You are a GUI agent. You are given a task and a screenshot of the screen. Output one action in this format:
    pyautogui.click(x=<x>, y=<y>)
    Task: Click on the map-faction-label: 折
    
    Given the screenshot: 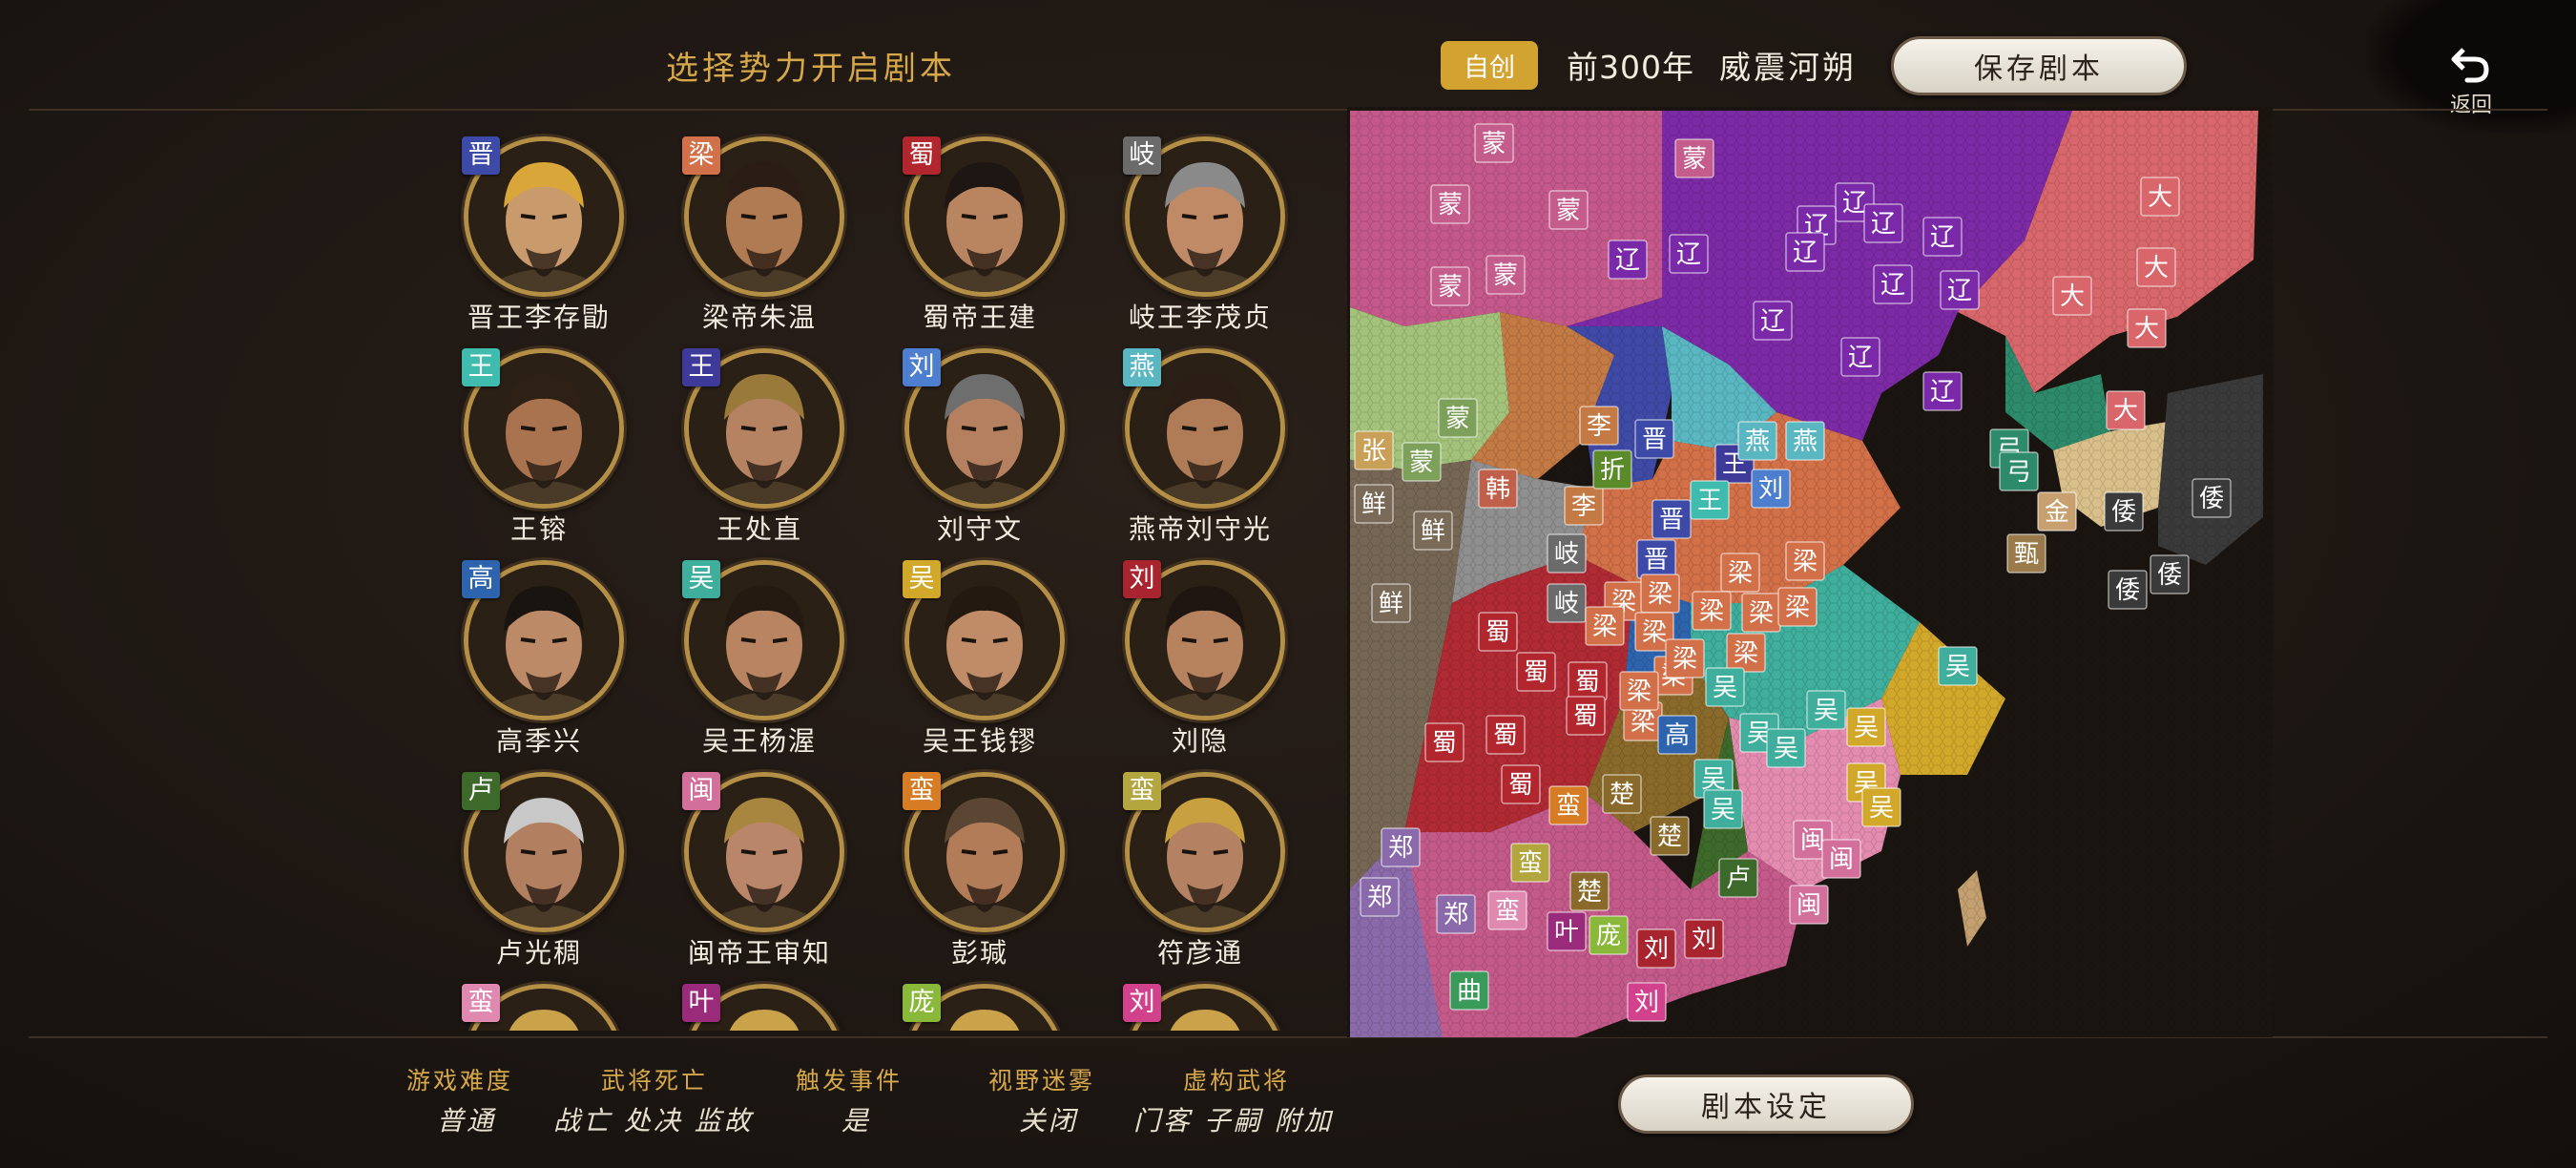 What is the action you would take?
    pyautogui.click(x=1612, y=469)
    